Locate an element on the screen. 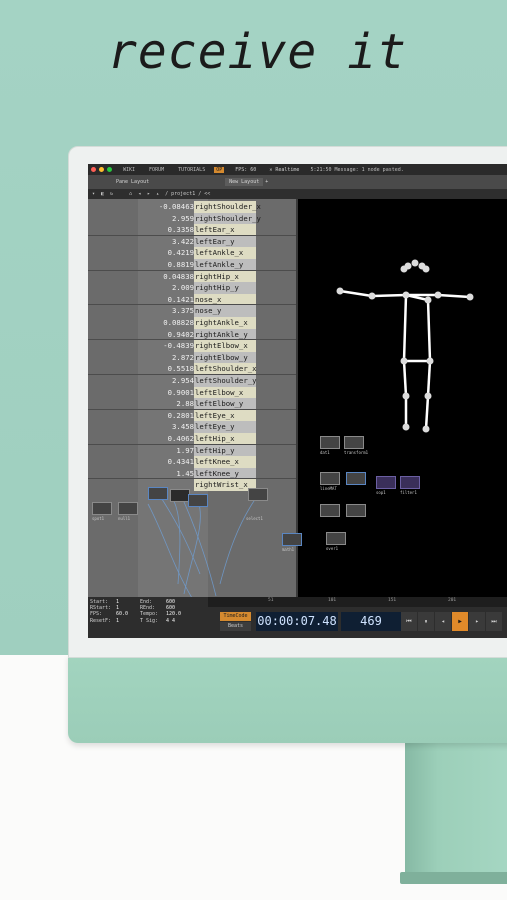 The image size is (507, 900). node-label: sop1 is located at coordinates (381, 492).